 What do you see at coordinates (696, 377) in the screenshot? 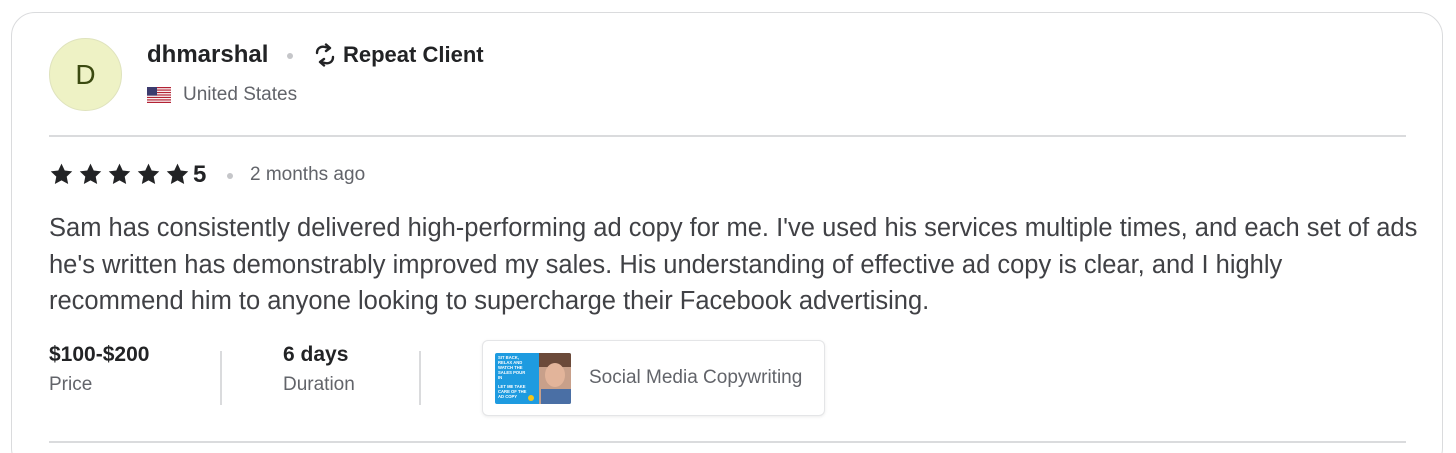
I see `gig-title: Social Media Copywriting` at bounding box center [696, 377].